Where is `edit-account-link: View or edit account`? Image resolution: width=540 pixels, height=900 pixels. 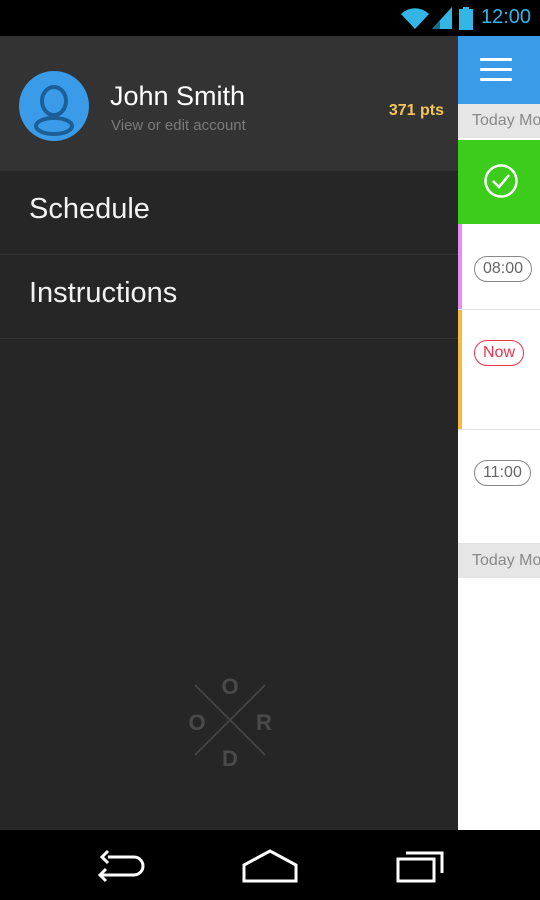
edit-account-link: View or edit account is located at coordinates (178, 125).